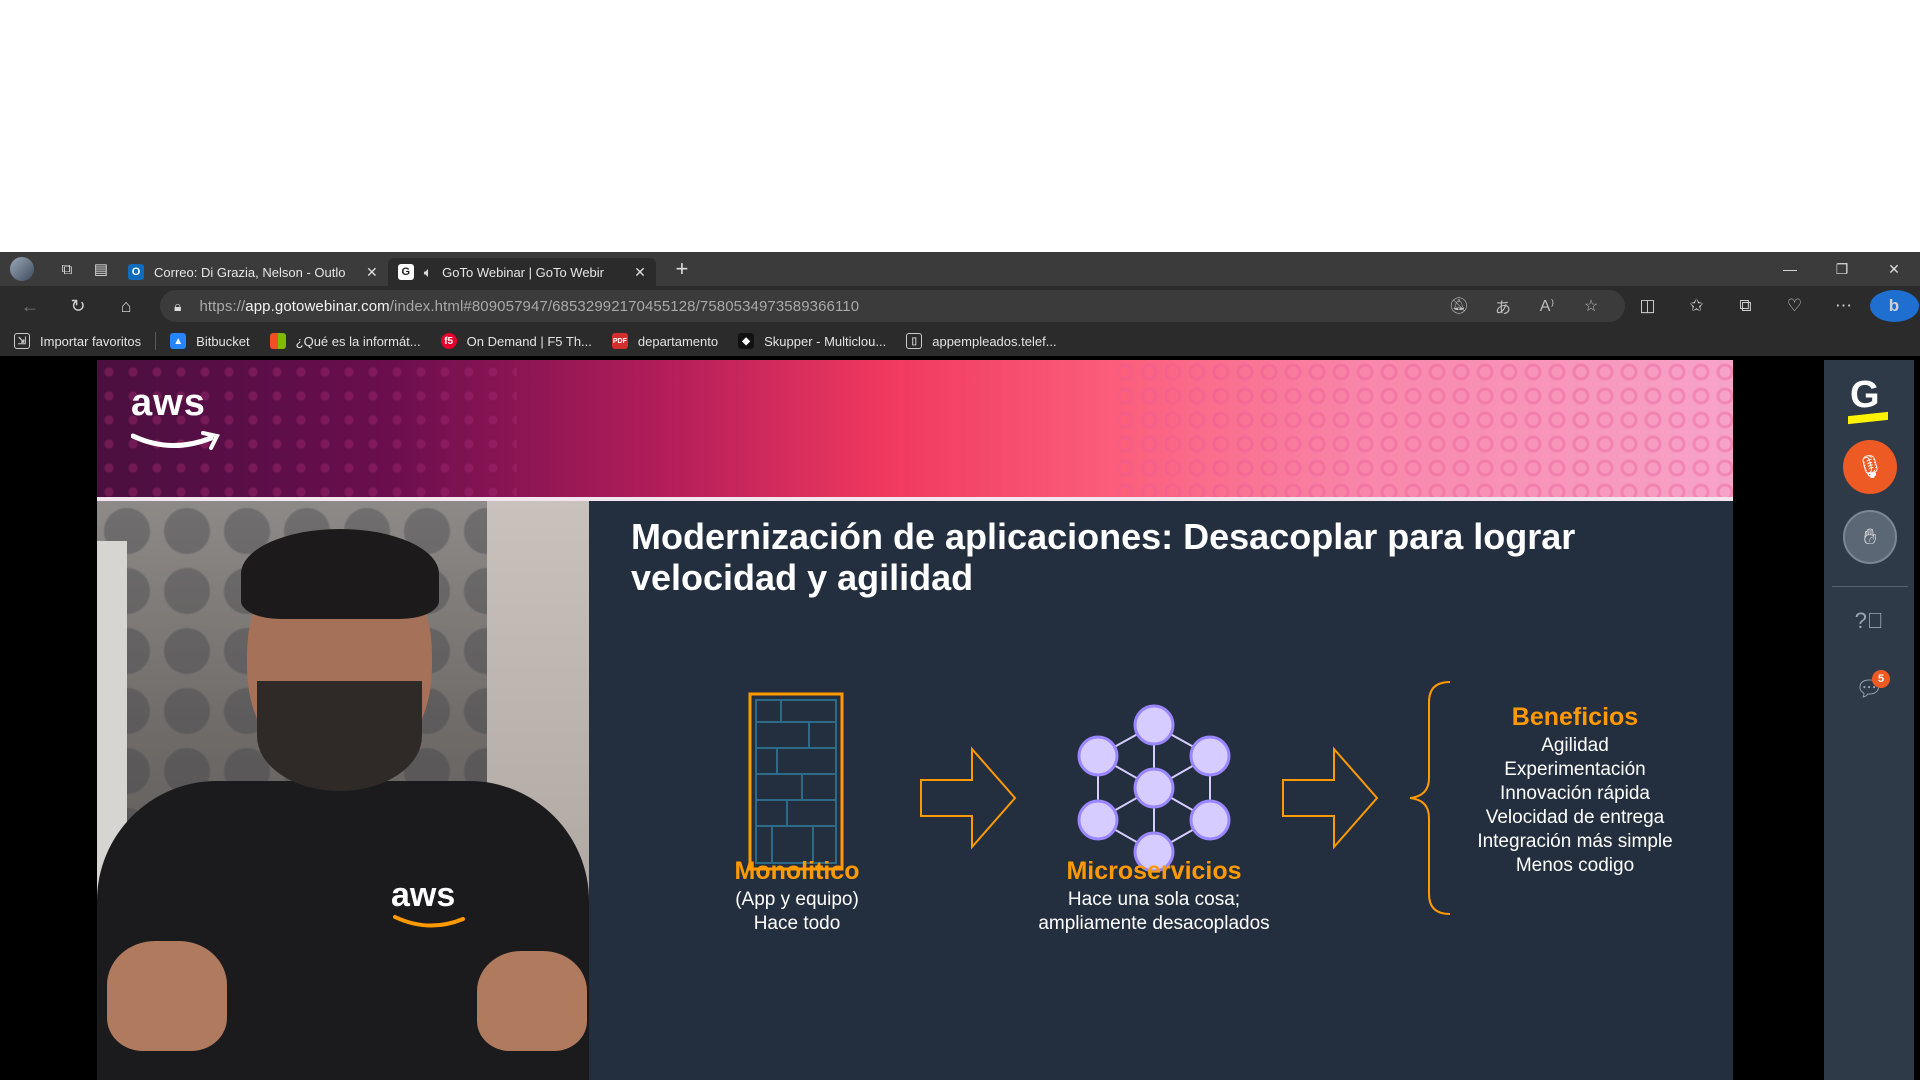 Image resolution: width=1920 pixels, height=1080 pixels. I want to click on back-icon: ←, so click(30, 306).